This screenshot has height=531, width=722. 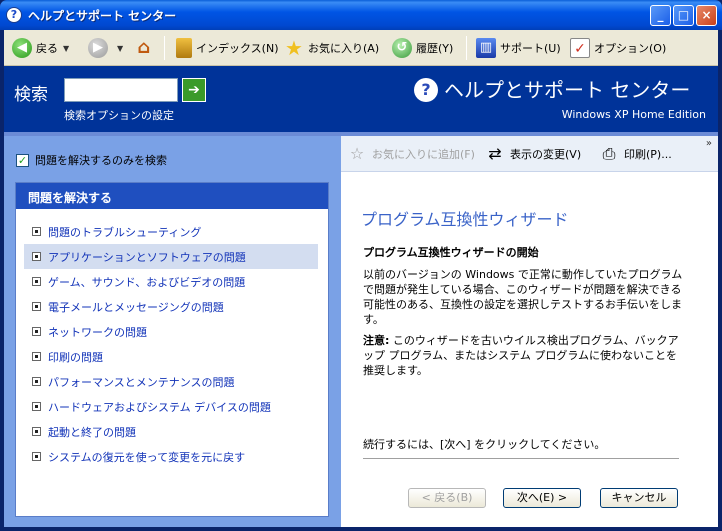 I want to click on chevron-expand-icon: », so click(x=709, y=143).